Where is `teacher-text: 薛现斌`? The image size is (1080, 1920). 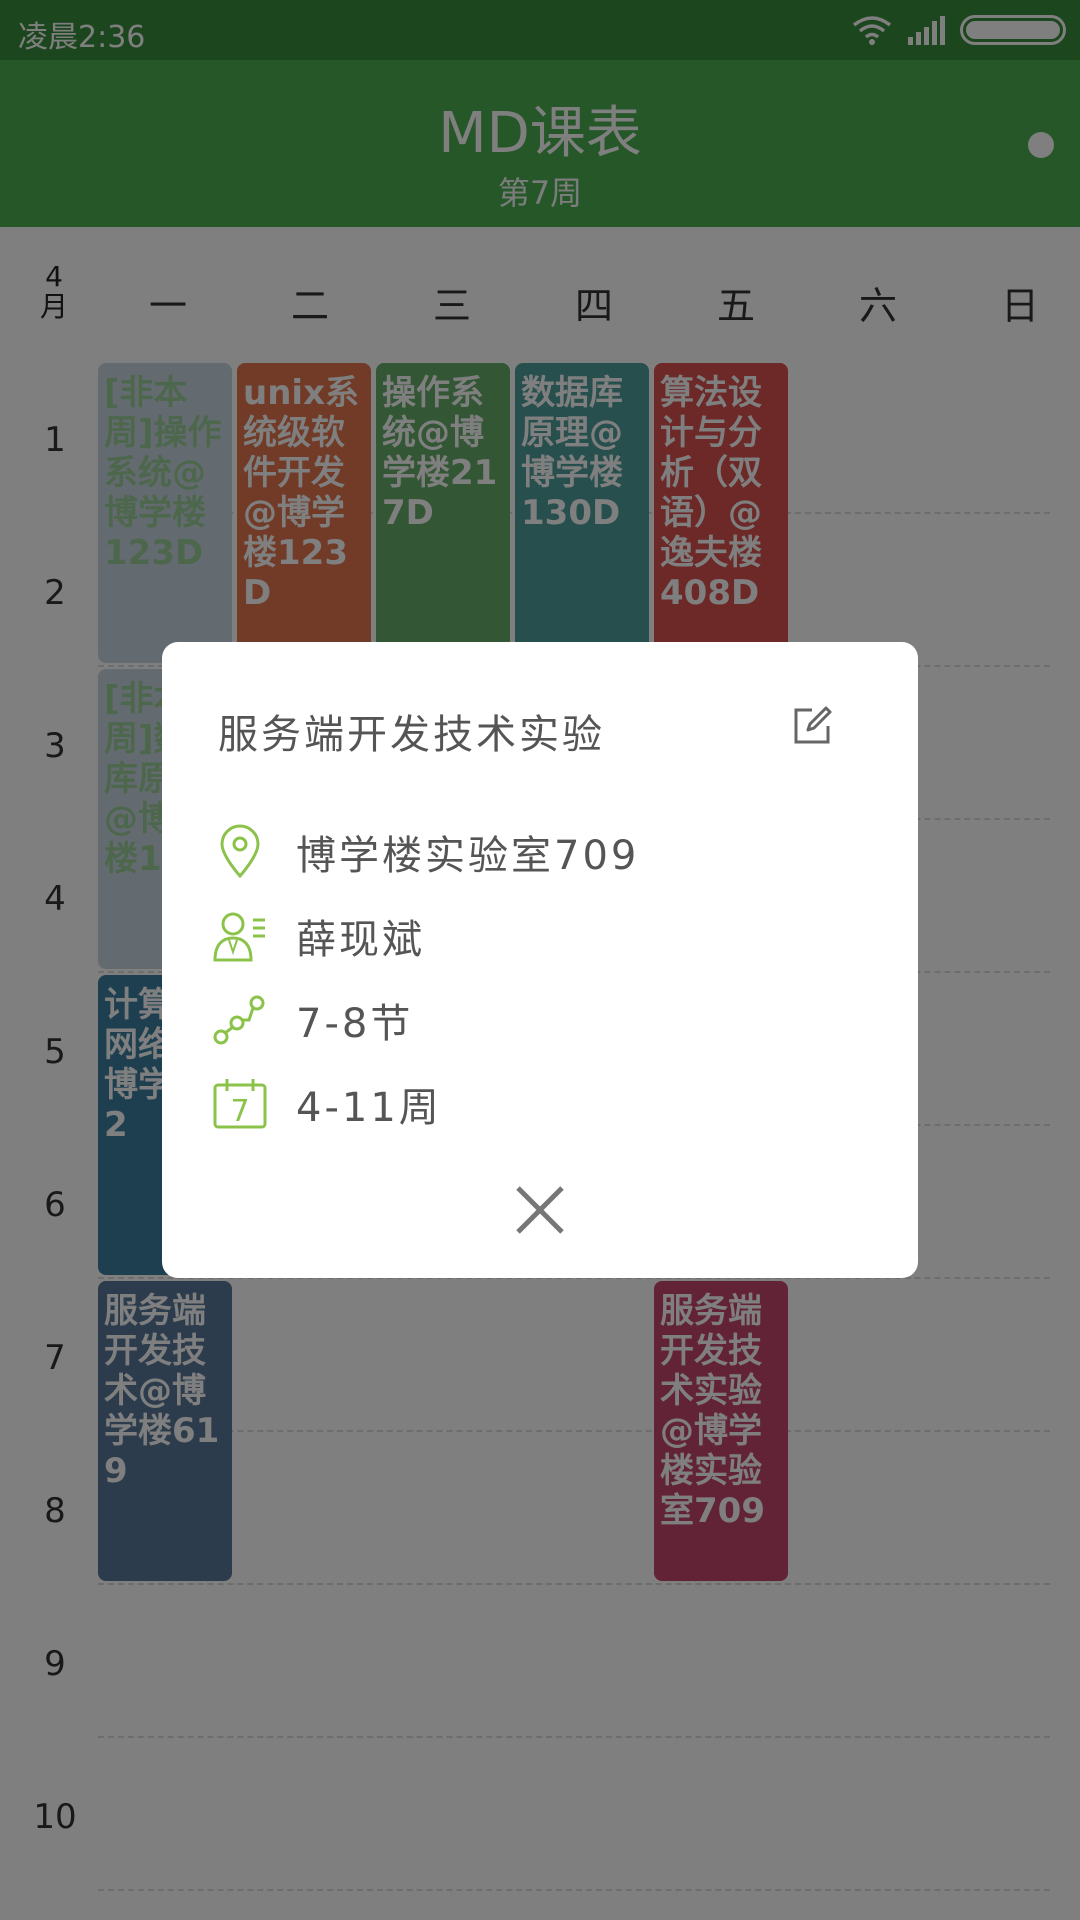
teacher-text: 薛现斌 is located at coordinates (360, 940).